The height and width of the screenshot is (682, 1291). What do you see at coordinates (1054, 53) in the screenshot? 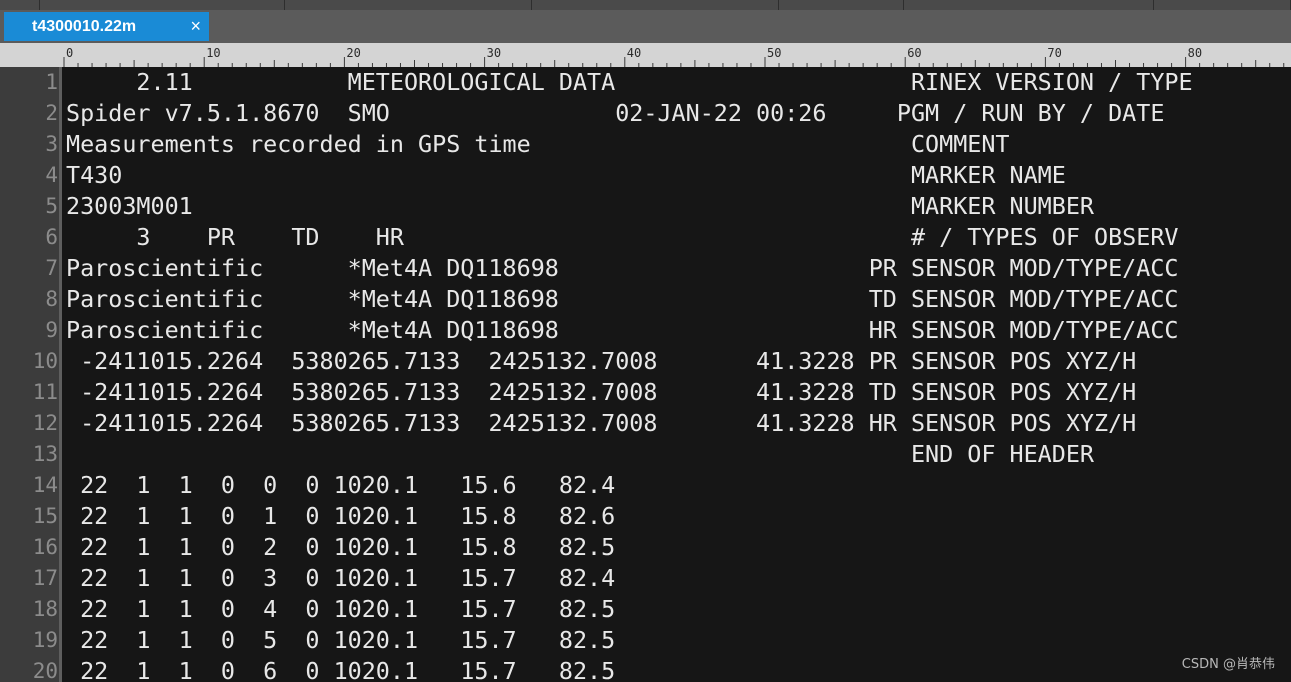
I see `ruler-label: 70` at bounding box center [1054, 53].